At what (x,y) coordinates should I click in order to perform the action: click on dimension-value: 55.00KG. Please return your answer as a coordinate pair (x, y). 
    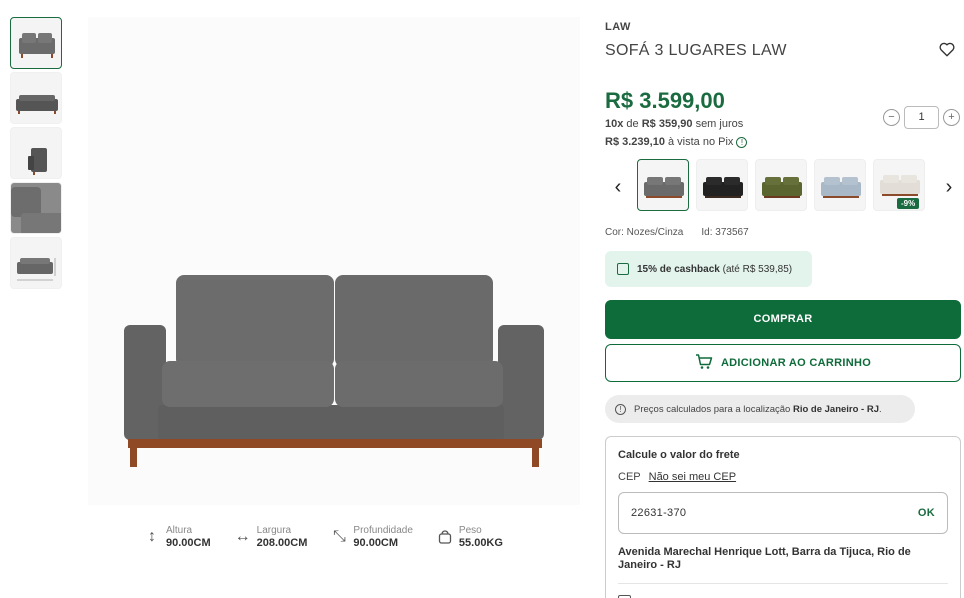
    Looking at the image, I should click on (480, 543).